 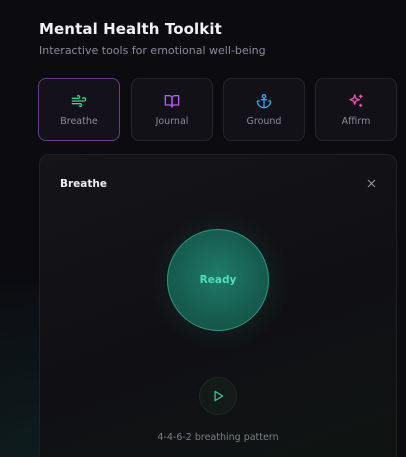 I want to click on page-title: Mental Health Toolkit, so click(x=130, y=29).